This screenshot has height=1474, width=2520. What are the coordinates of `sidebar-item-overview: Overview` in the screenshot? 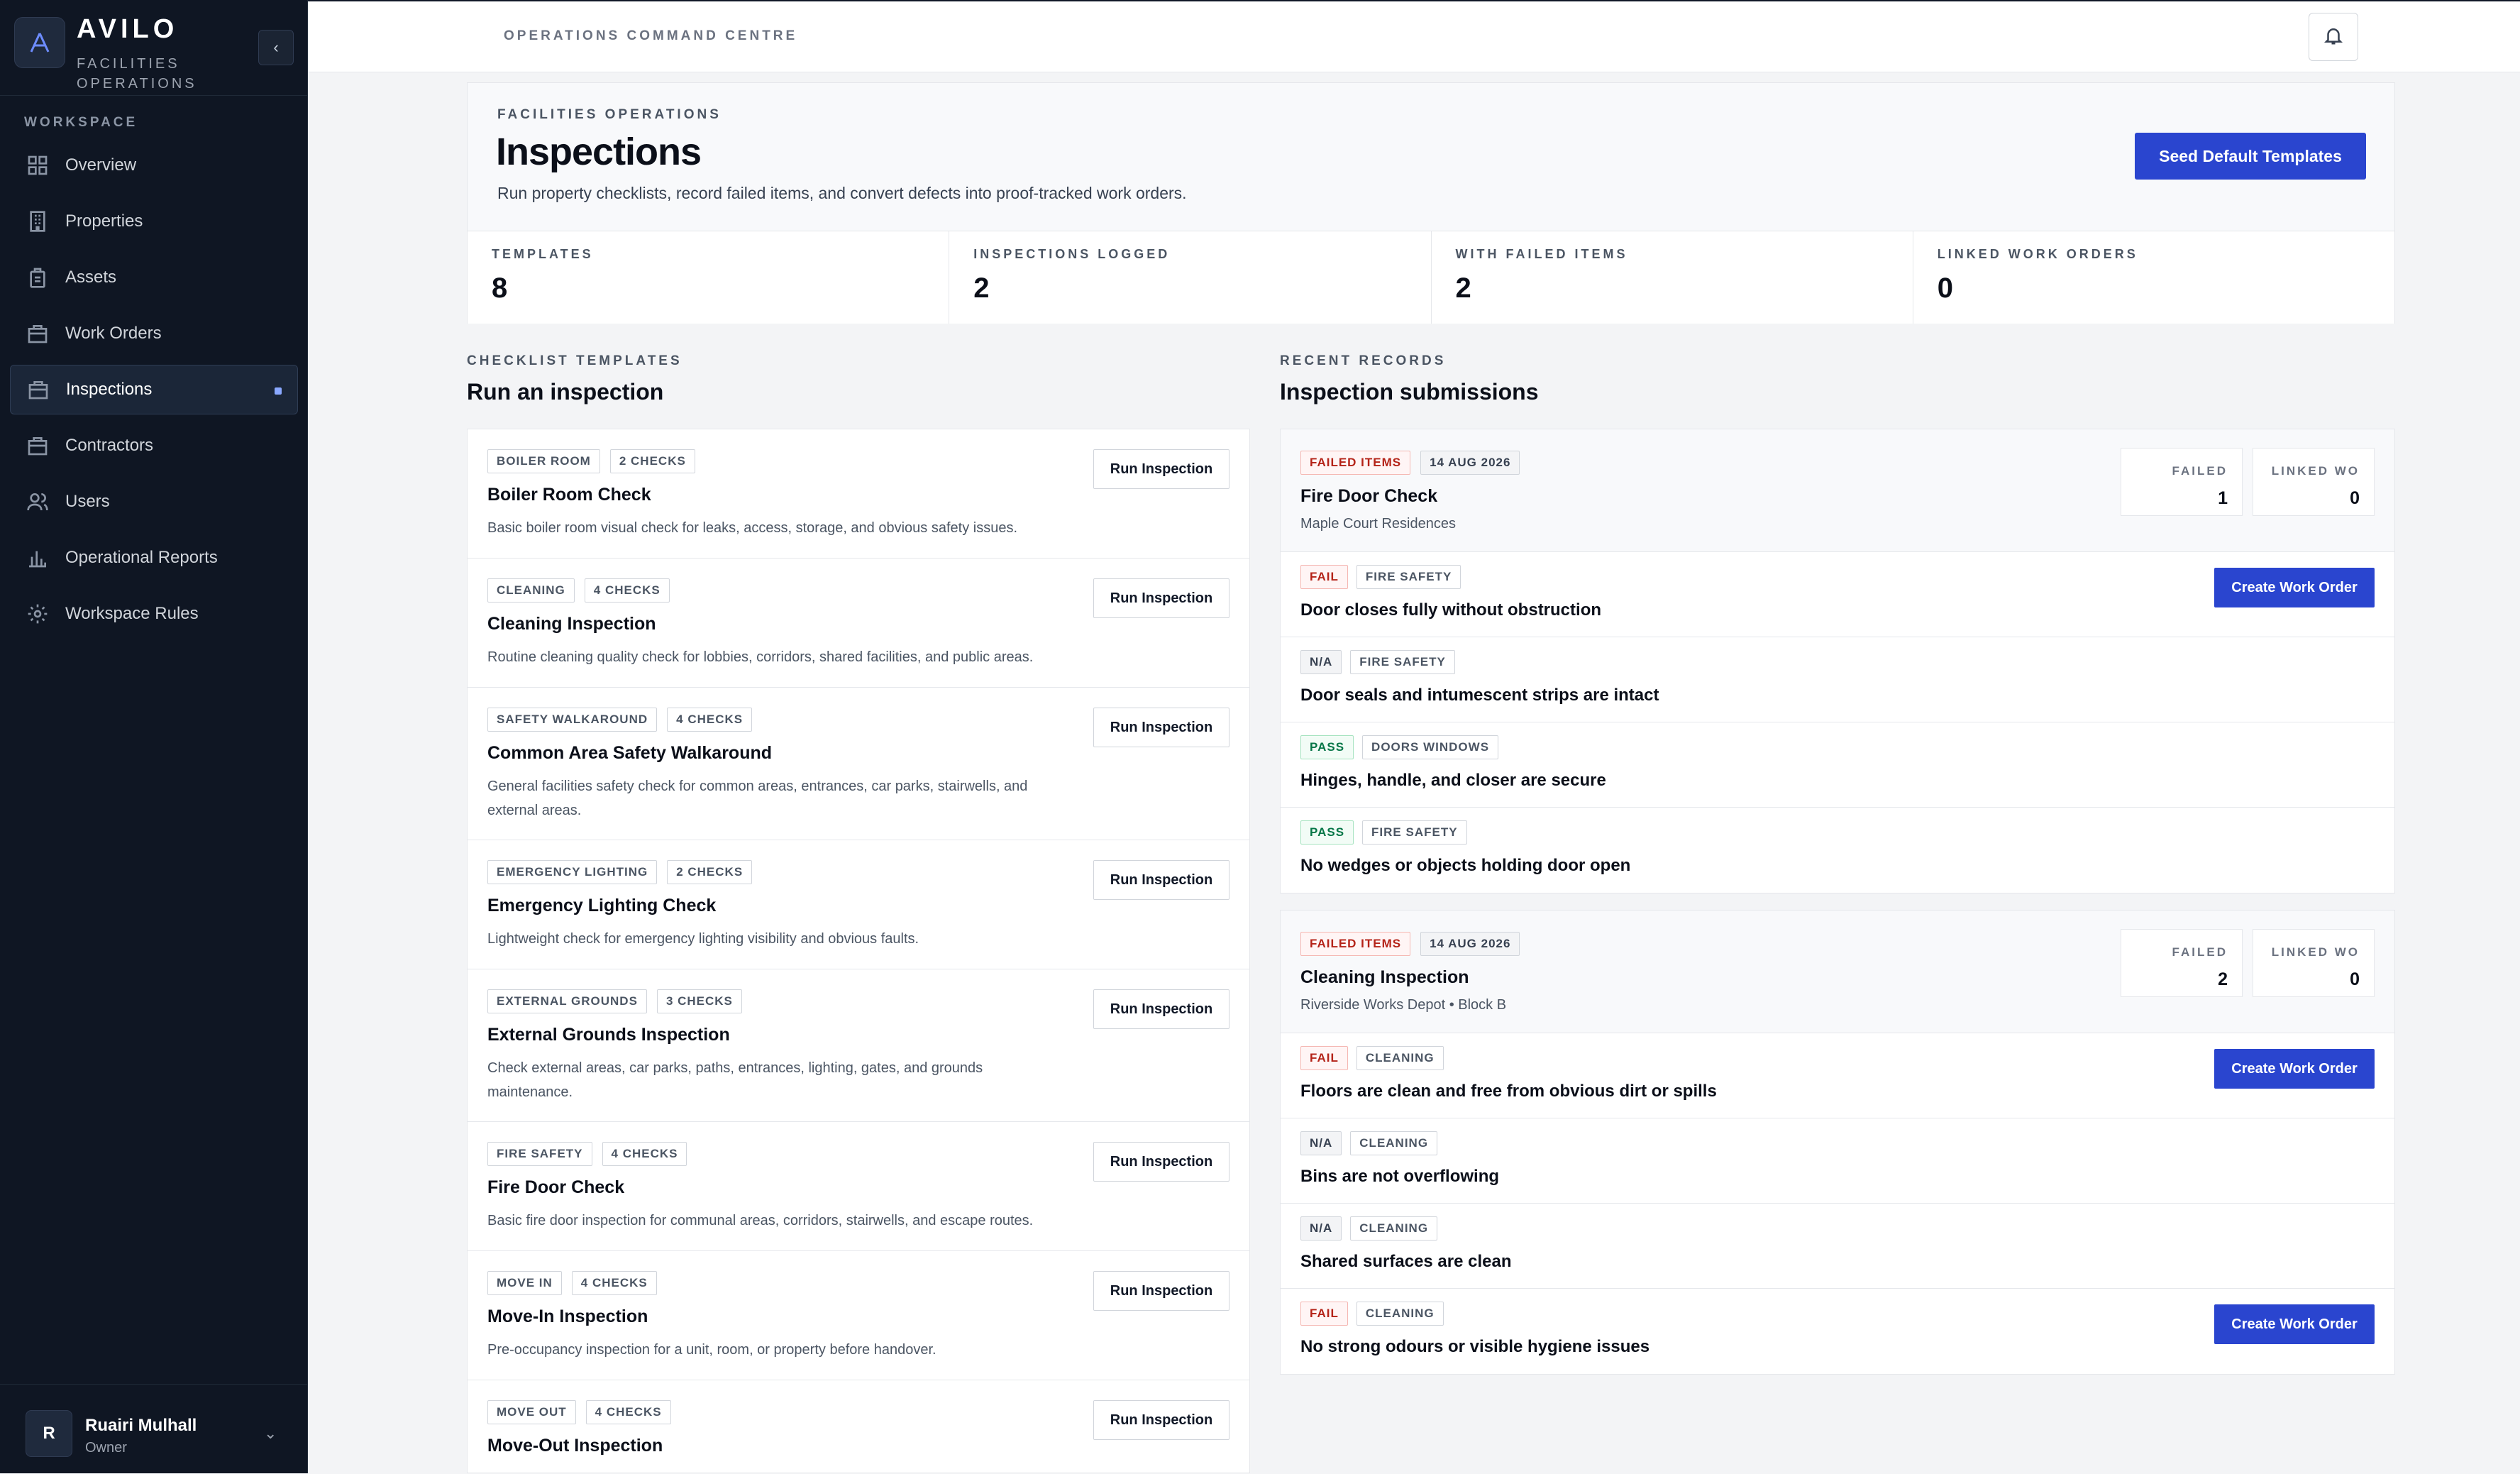 It's located at (154, 166).